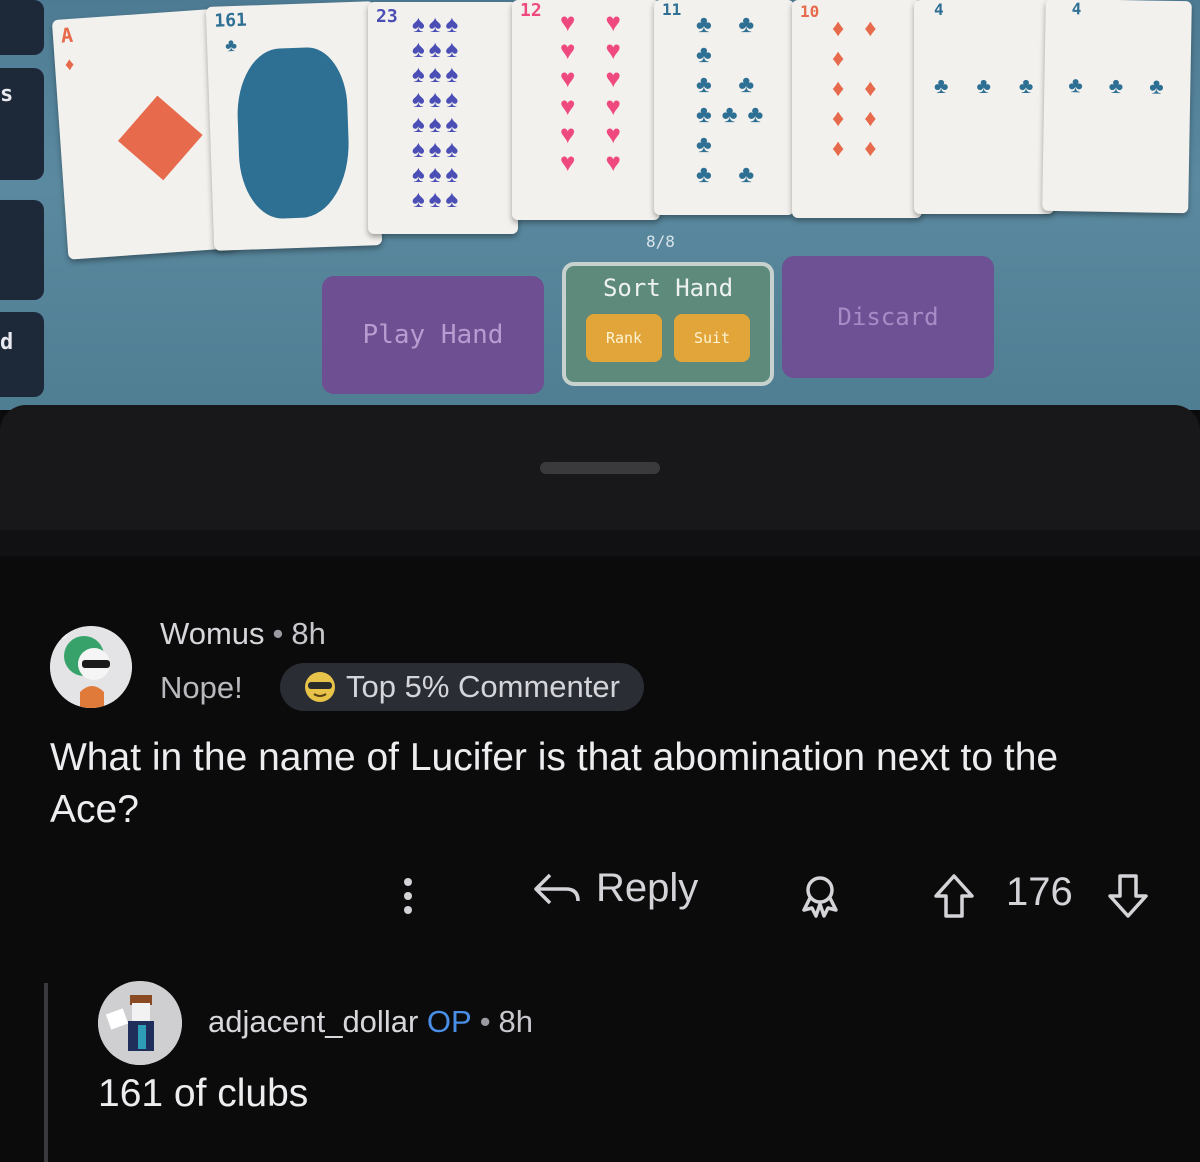 This screenshot has width=1200, height=1162. I want to click on diamond-pips: ♦♦ ♦ ♦♦ ♦♦ ♦♦, so click(864, 88).